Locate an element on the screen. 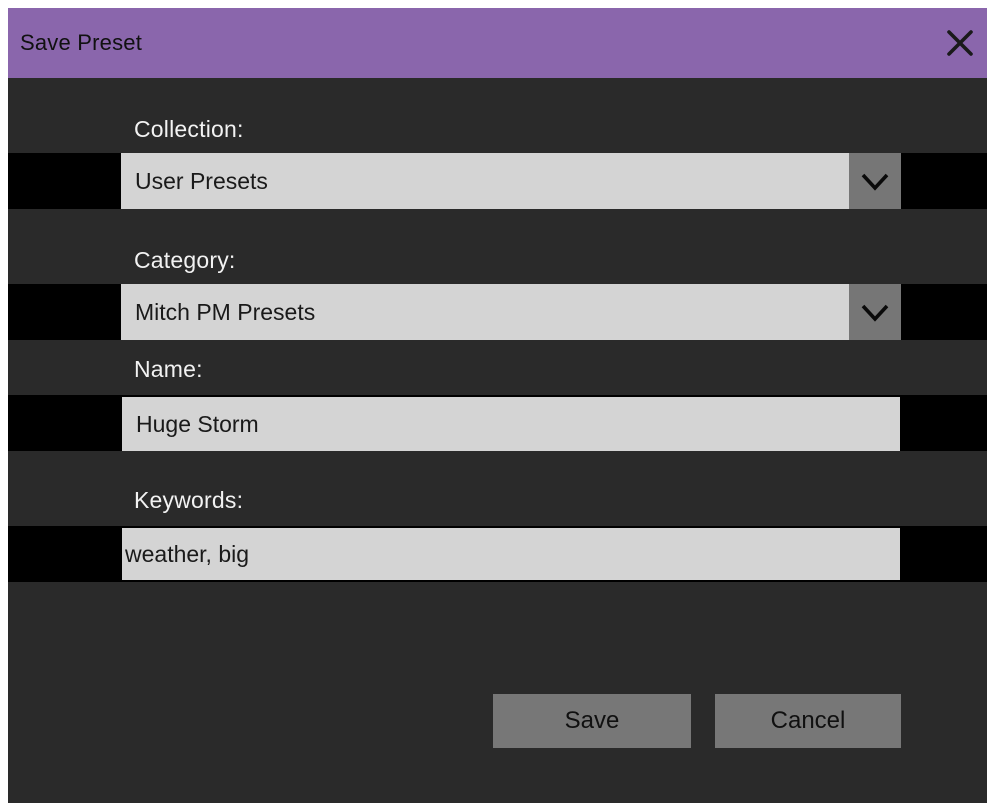 This screenshot has height=803, width=987. collection-dropdown-toggle is located at coordinates (875, 181).